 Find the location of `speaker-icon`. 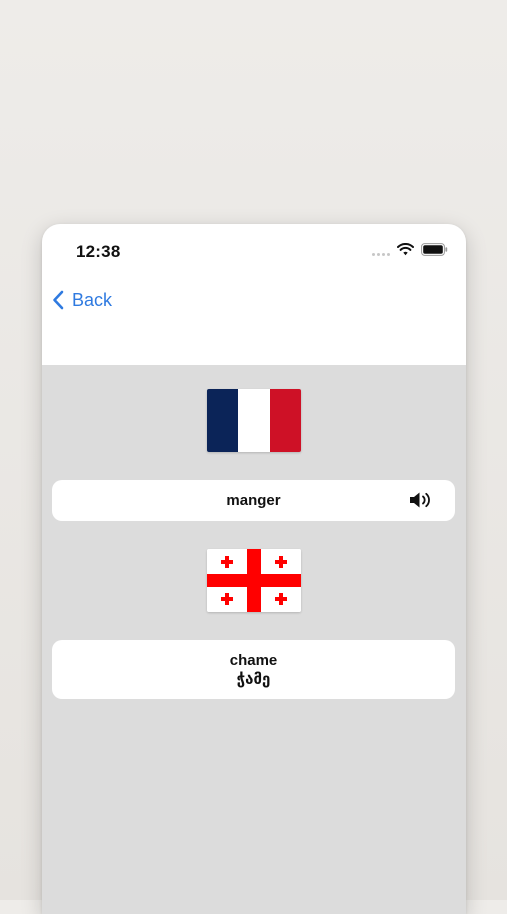

speaker-icon is located at coordinates (421, 500).